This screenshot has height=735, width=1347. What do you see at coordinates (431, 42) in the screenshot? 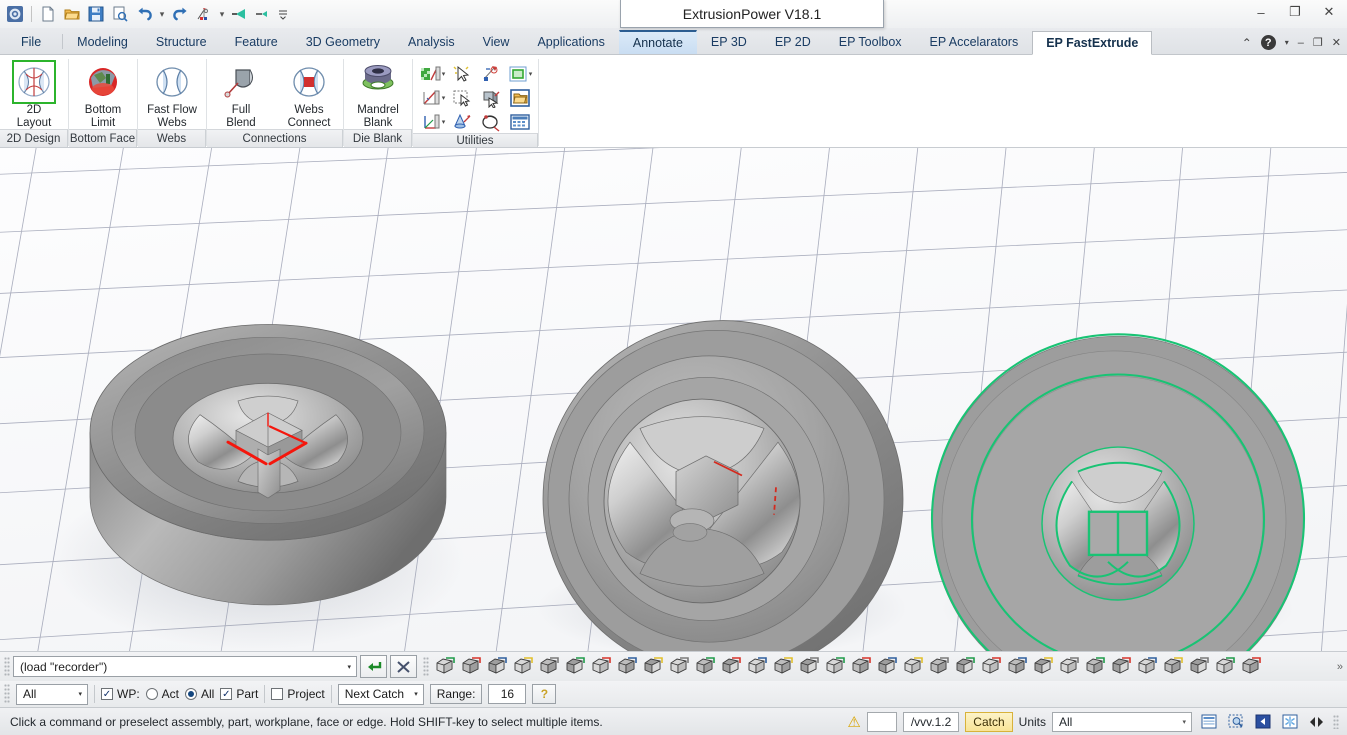
I see `ribbon-tab-analysis: Analysis` at bounding box center [431, 42].